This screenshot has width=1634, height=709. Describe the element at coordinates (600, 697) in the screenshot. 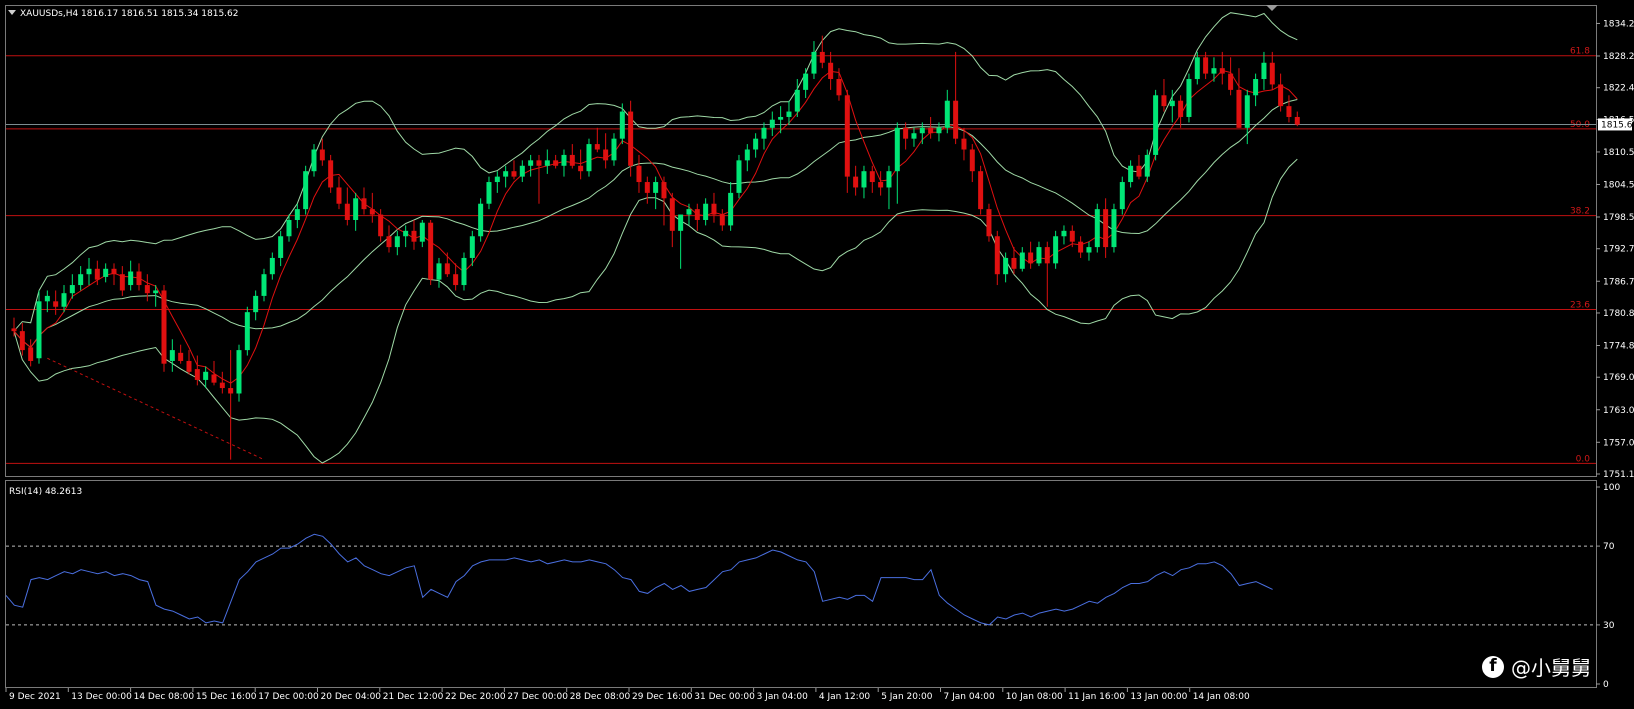

I see `time-tick-label: 28 Dec 08:00` at that location.